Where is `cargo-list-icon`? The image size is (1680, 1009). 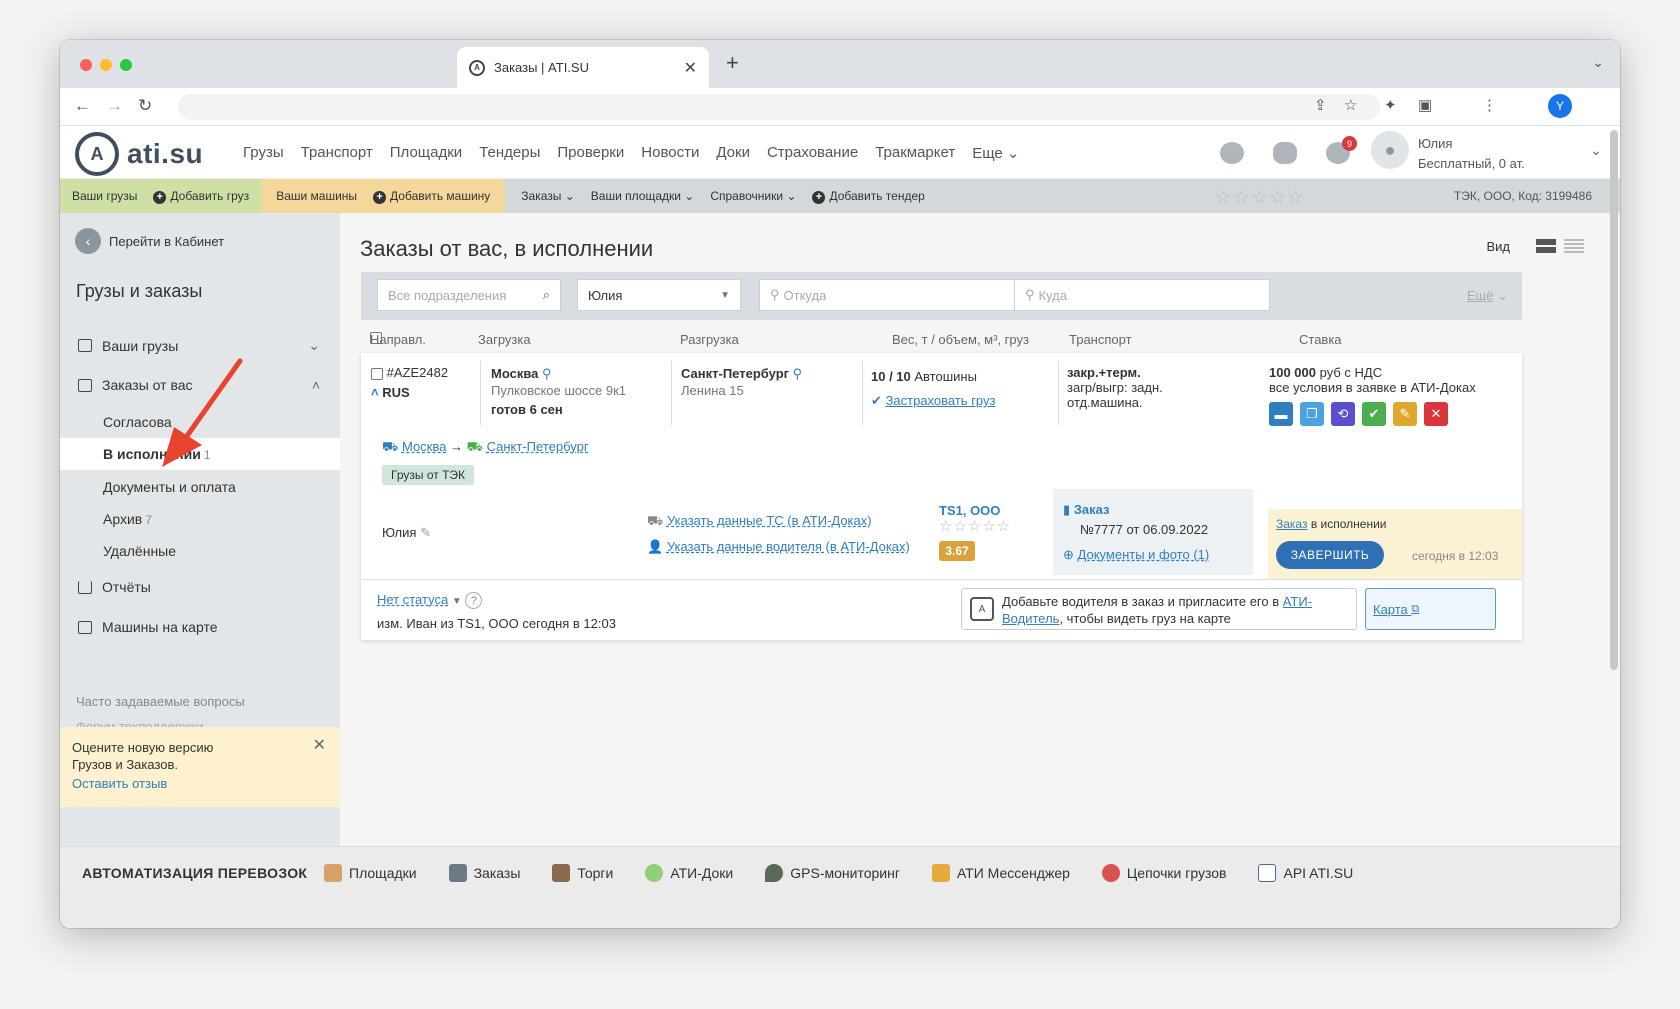 cargo-list-icon is located at coordinates (85, 345).